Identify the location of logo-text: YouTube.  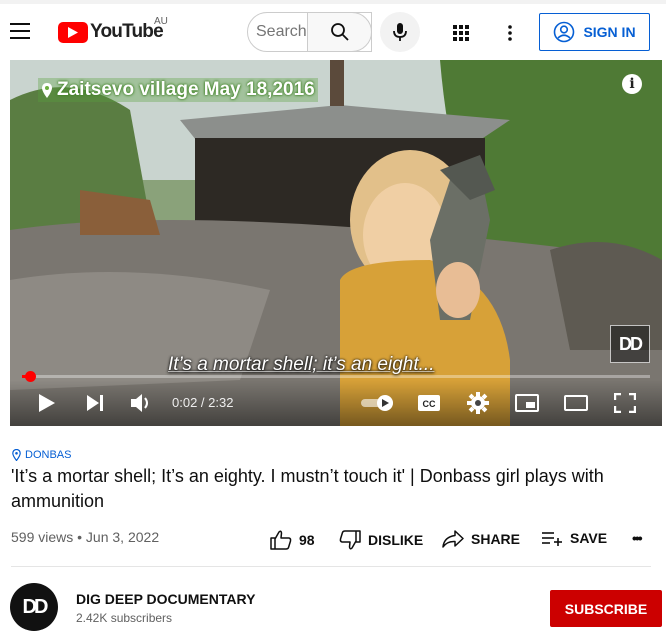
(127, 31).